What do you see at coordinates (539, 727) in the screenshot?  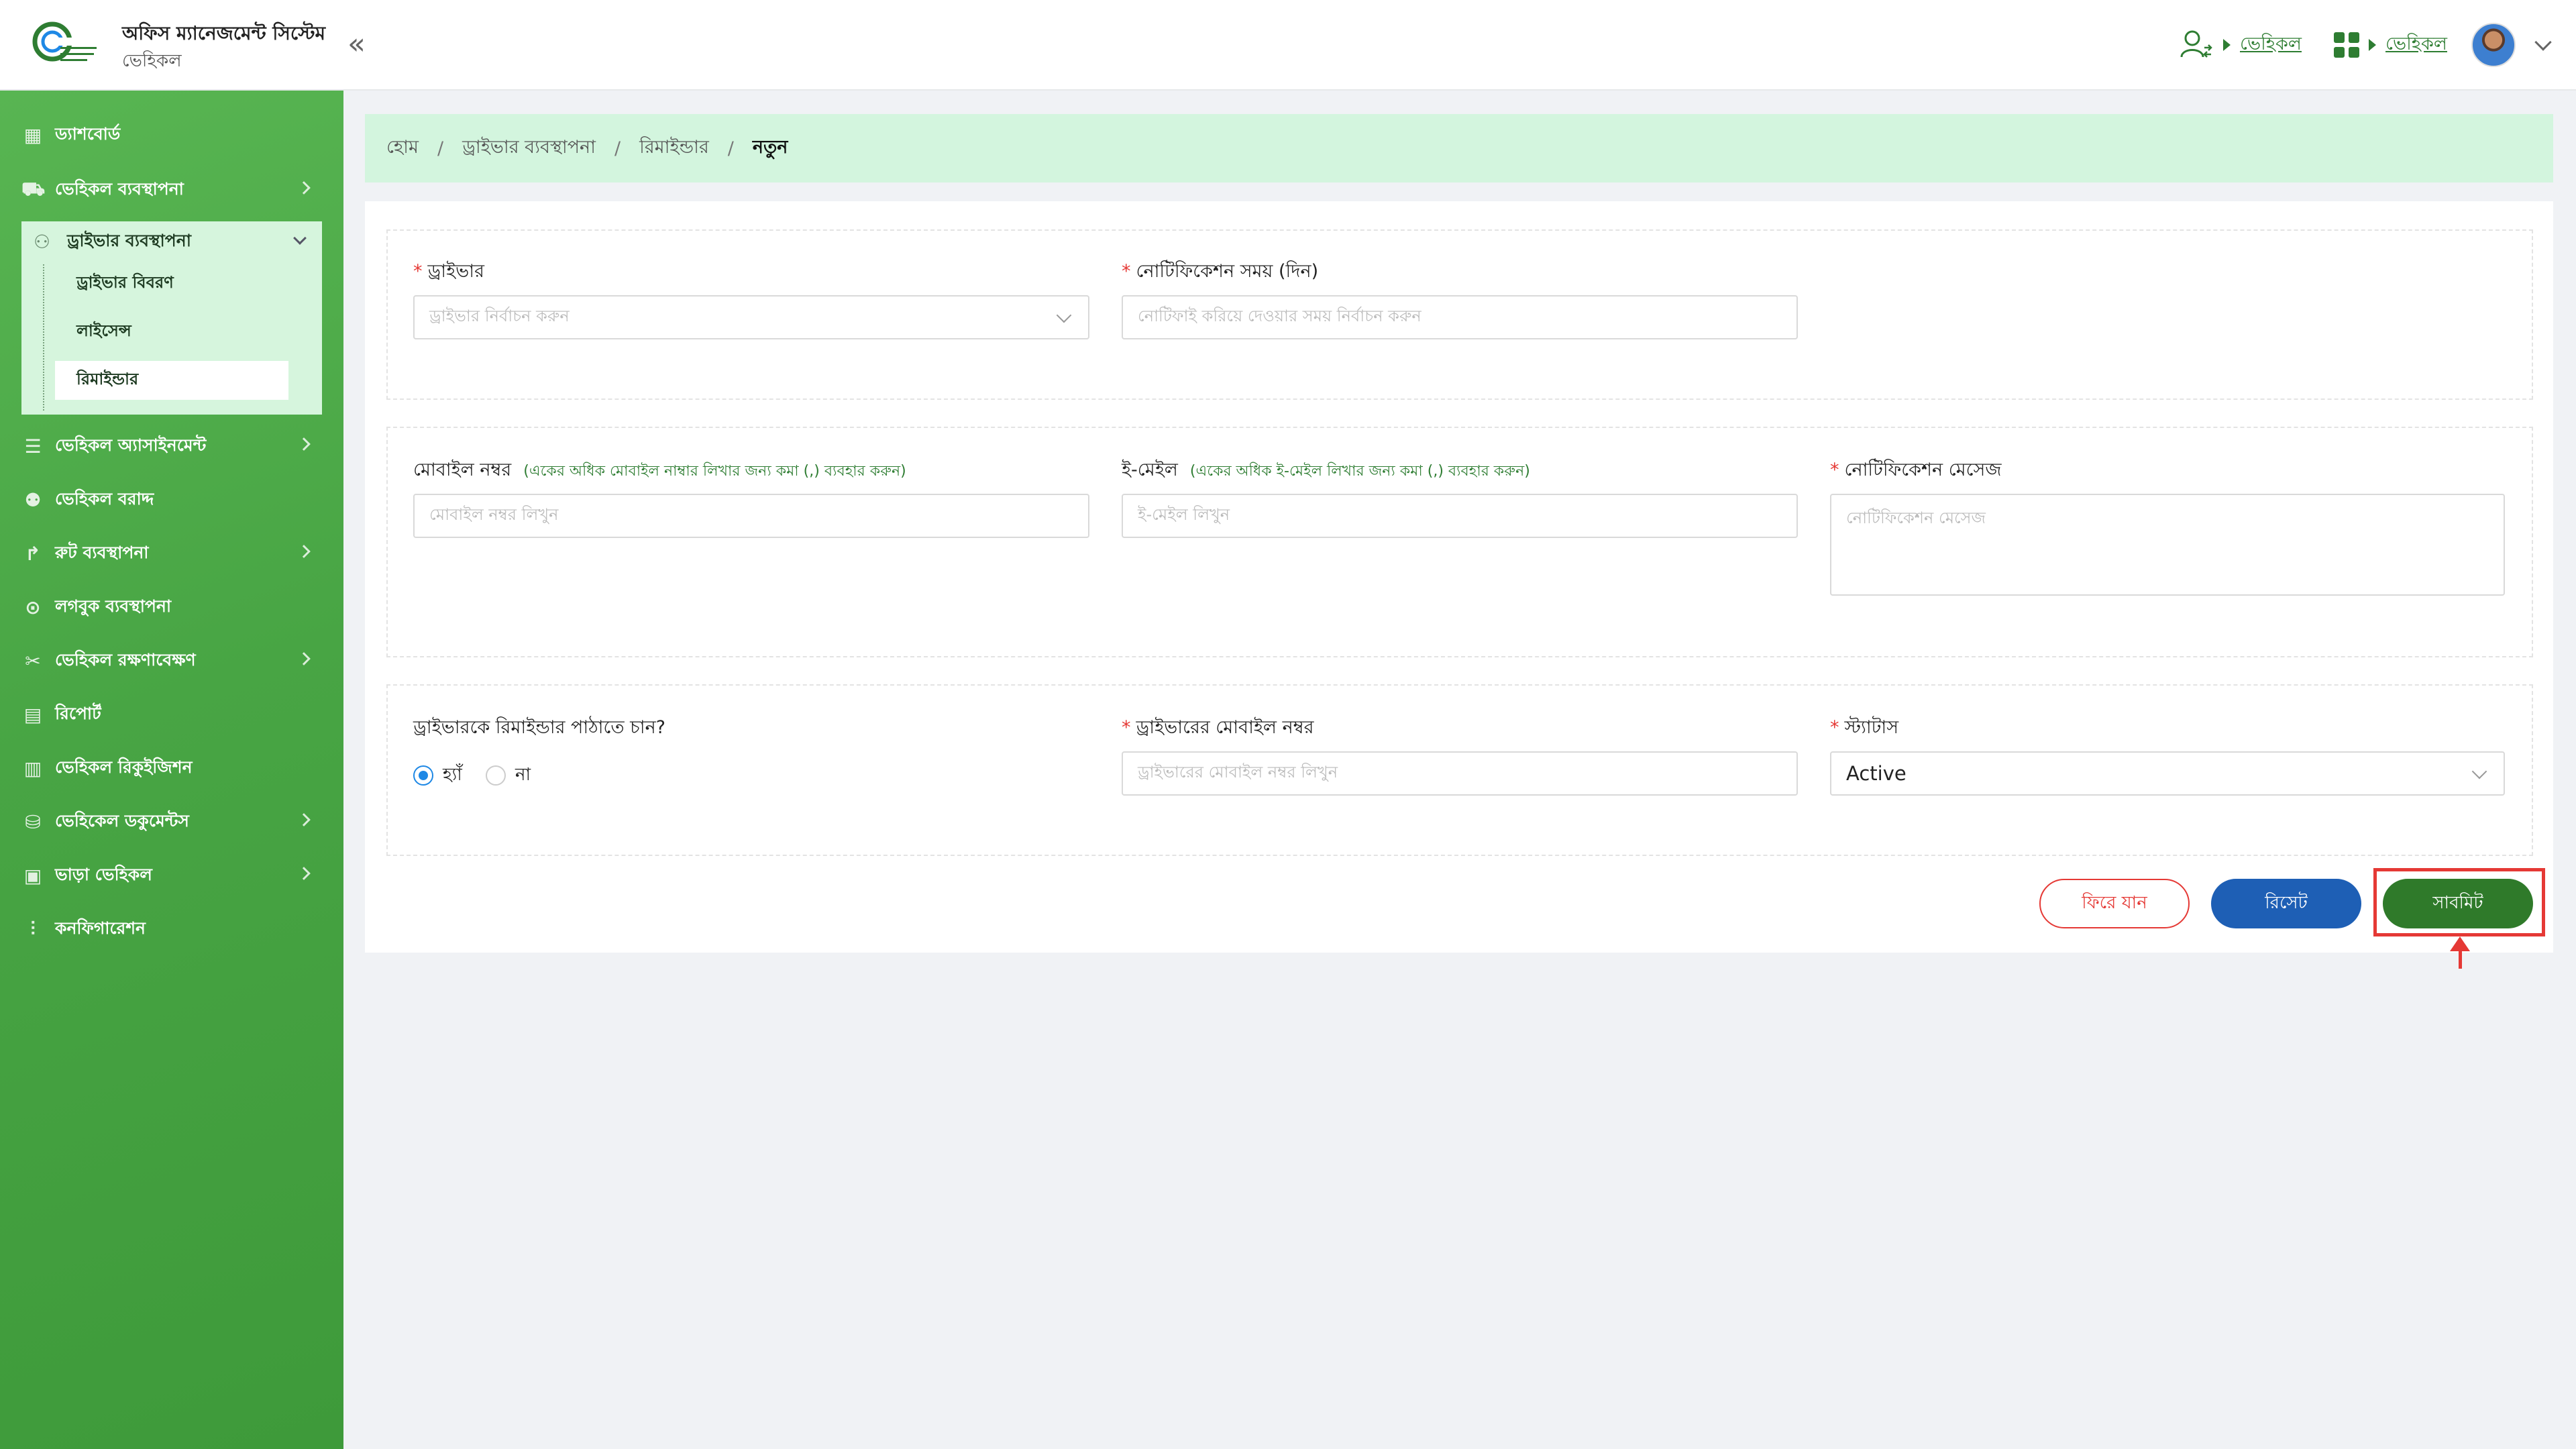 I see `send-reminder-label: ড্রাইভারকে রিমাইন্ডার পাঠাতে চান?` at bounding box center [539, 727].